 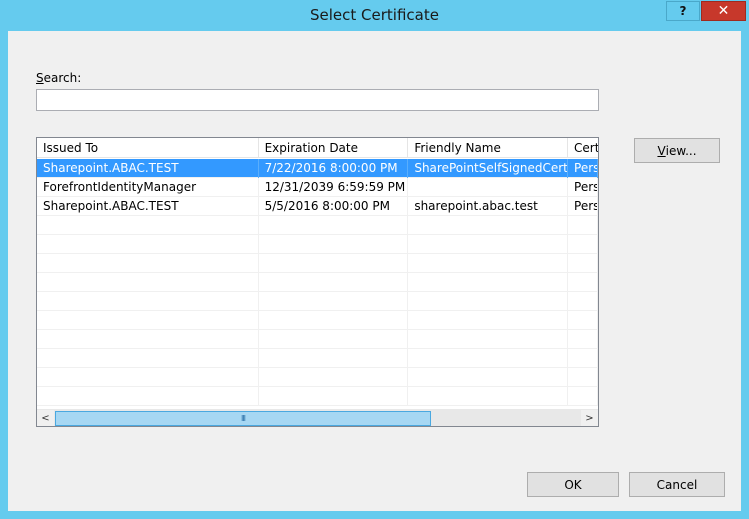 What do you see at coordinates (488, 168) in the screenshot?
I see `cell-friendly-name: SharePointSelfSignedCert` at bounding box center [488, 168].